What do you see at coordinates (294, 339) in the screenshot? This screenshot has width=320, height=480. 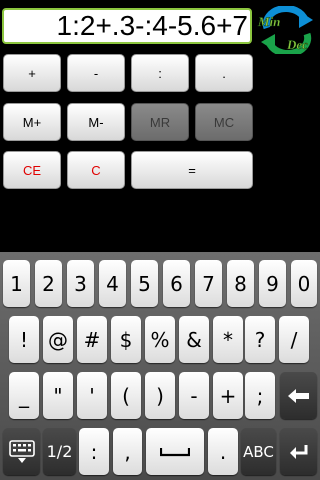 I see `key-slash: /` at bounding box center [294, 339].